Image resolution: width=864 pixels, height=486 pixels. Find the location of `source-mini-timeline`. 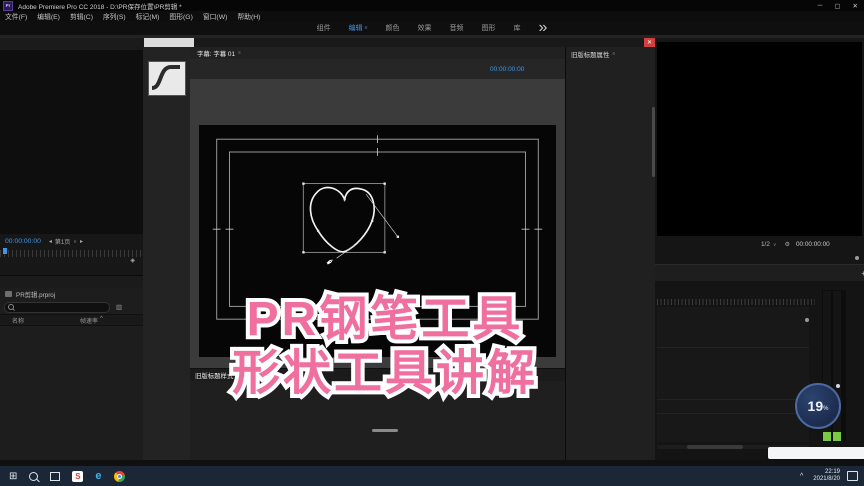

source-mini-timeline is located at coordinates (71, 253).